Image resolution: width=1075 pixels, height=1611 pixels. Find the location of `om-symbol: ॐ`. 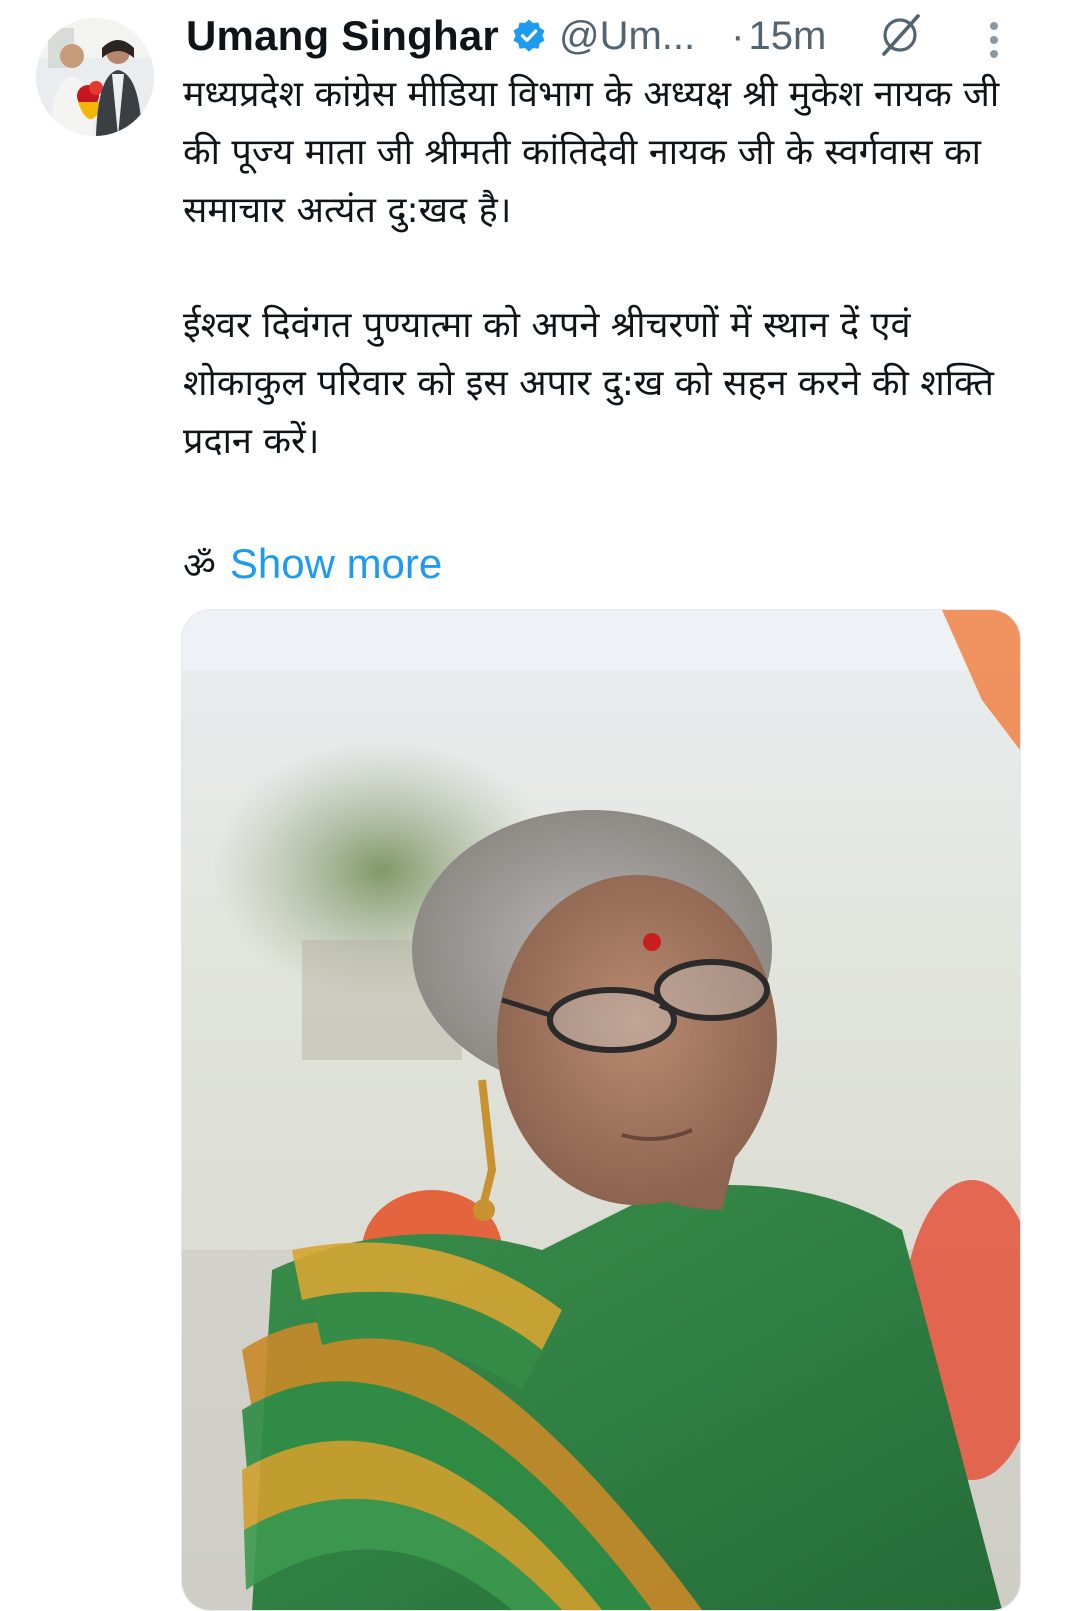

om-symbol: ॐ is located at coordinates (199, 566).